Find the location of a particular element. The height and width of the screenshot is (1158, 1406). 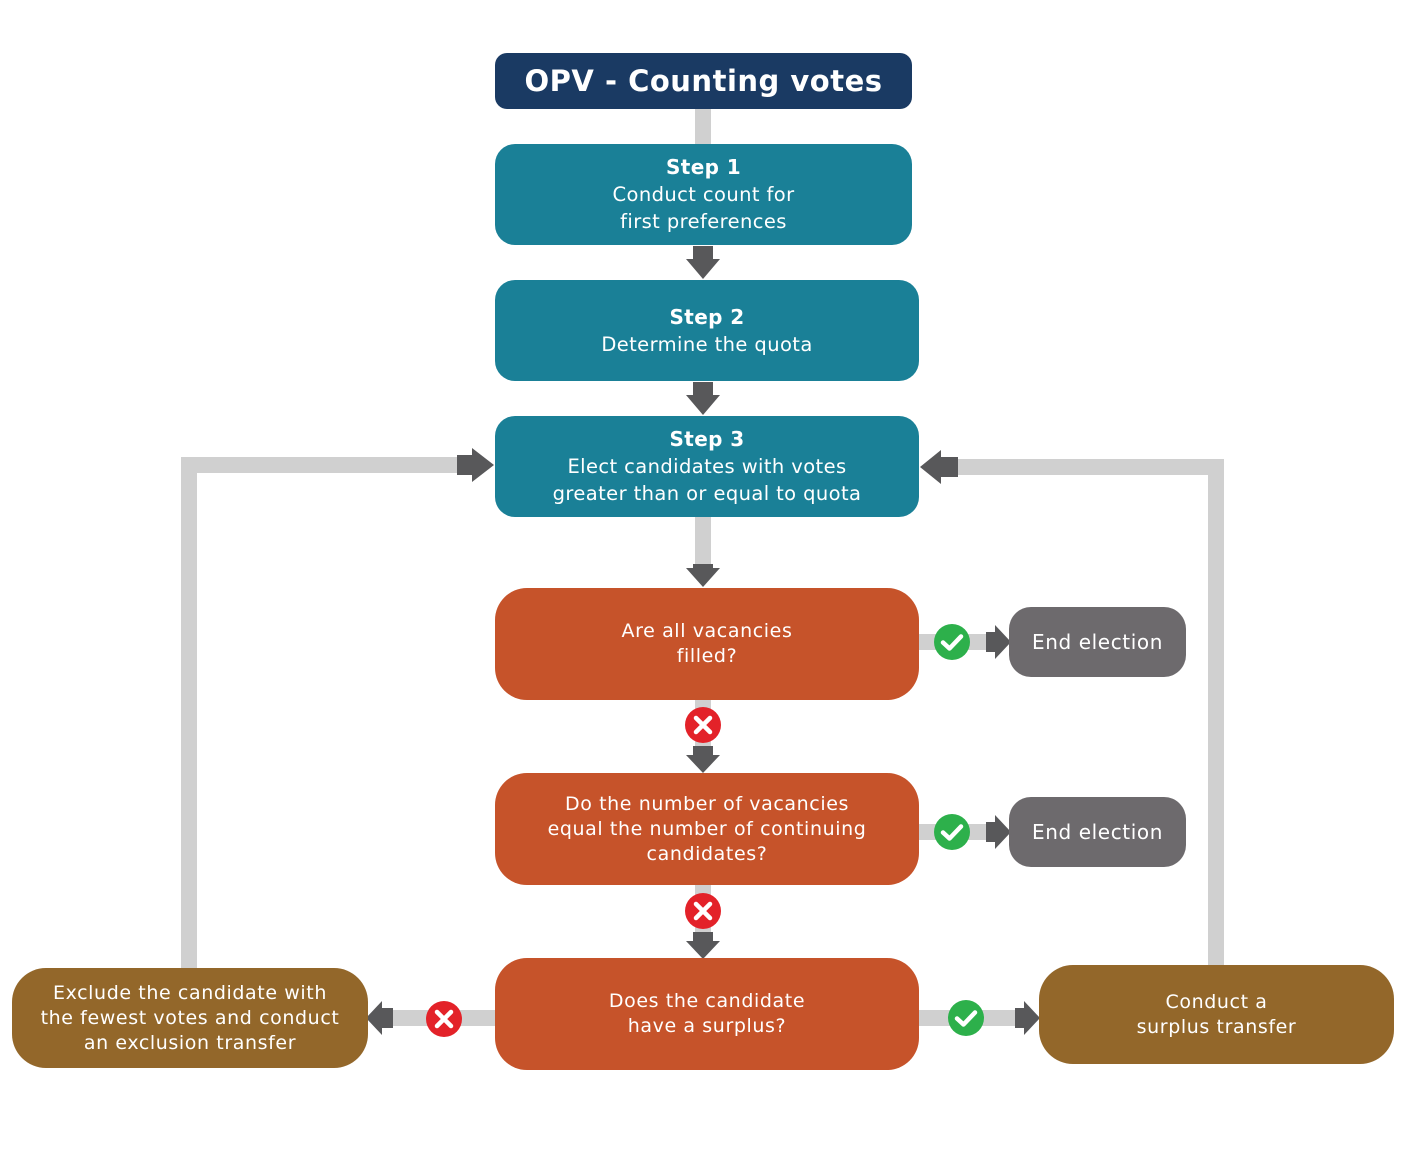

step-heading: Step 3 is located at coordinates (707, 439).